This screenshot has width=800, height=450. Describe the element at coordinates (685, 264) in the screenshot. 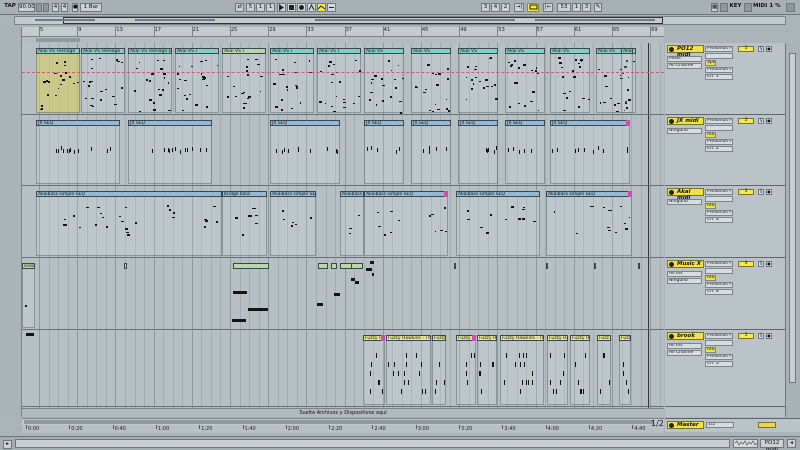

I see `track-name: Music X` at that location.